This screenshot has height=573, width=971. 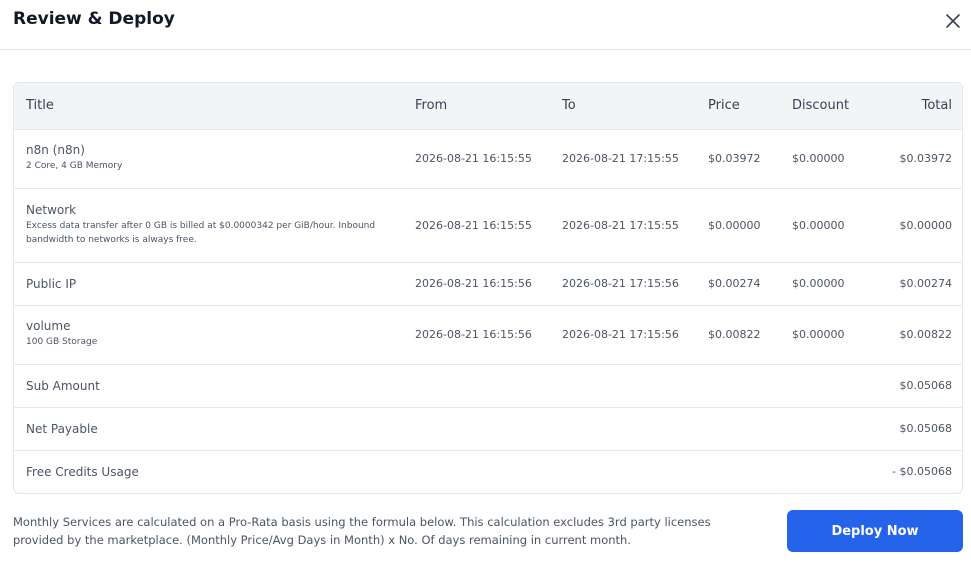 What do you see at coordinates (62, 342) in the screenshot?
I see `row-subtitle: 100 GB Storage` at bounding box center [62, 342].